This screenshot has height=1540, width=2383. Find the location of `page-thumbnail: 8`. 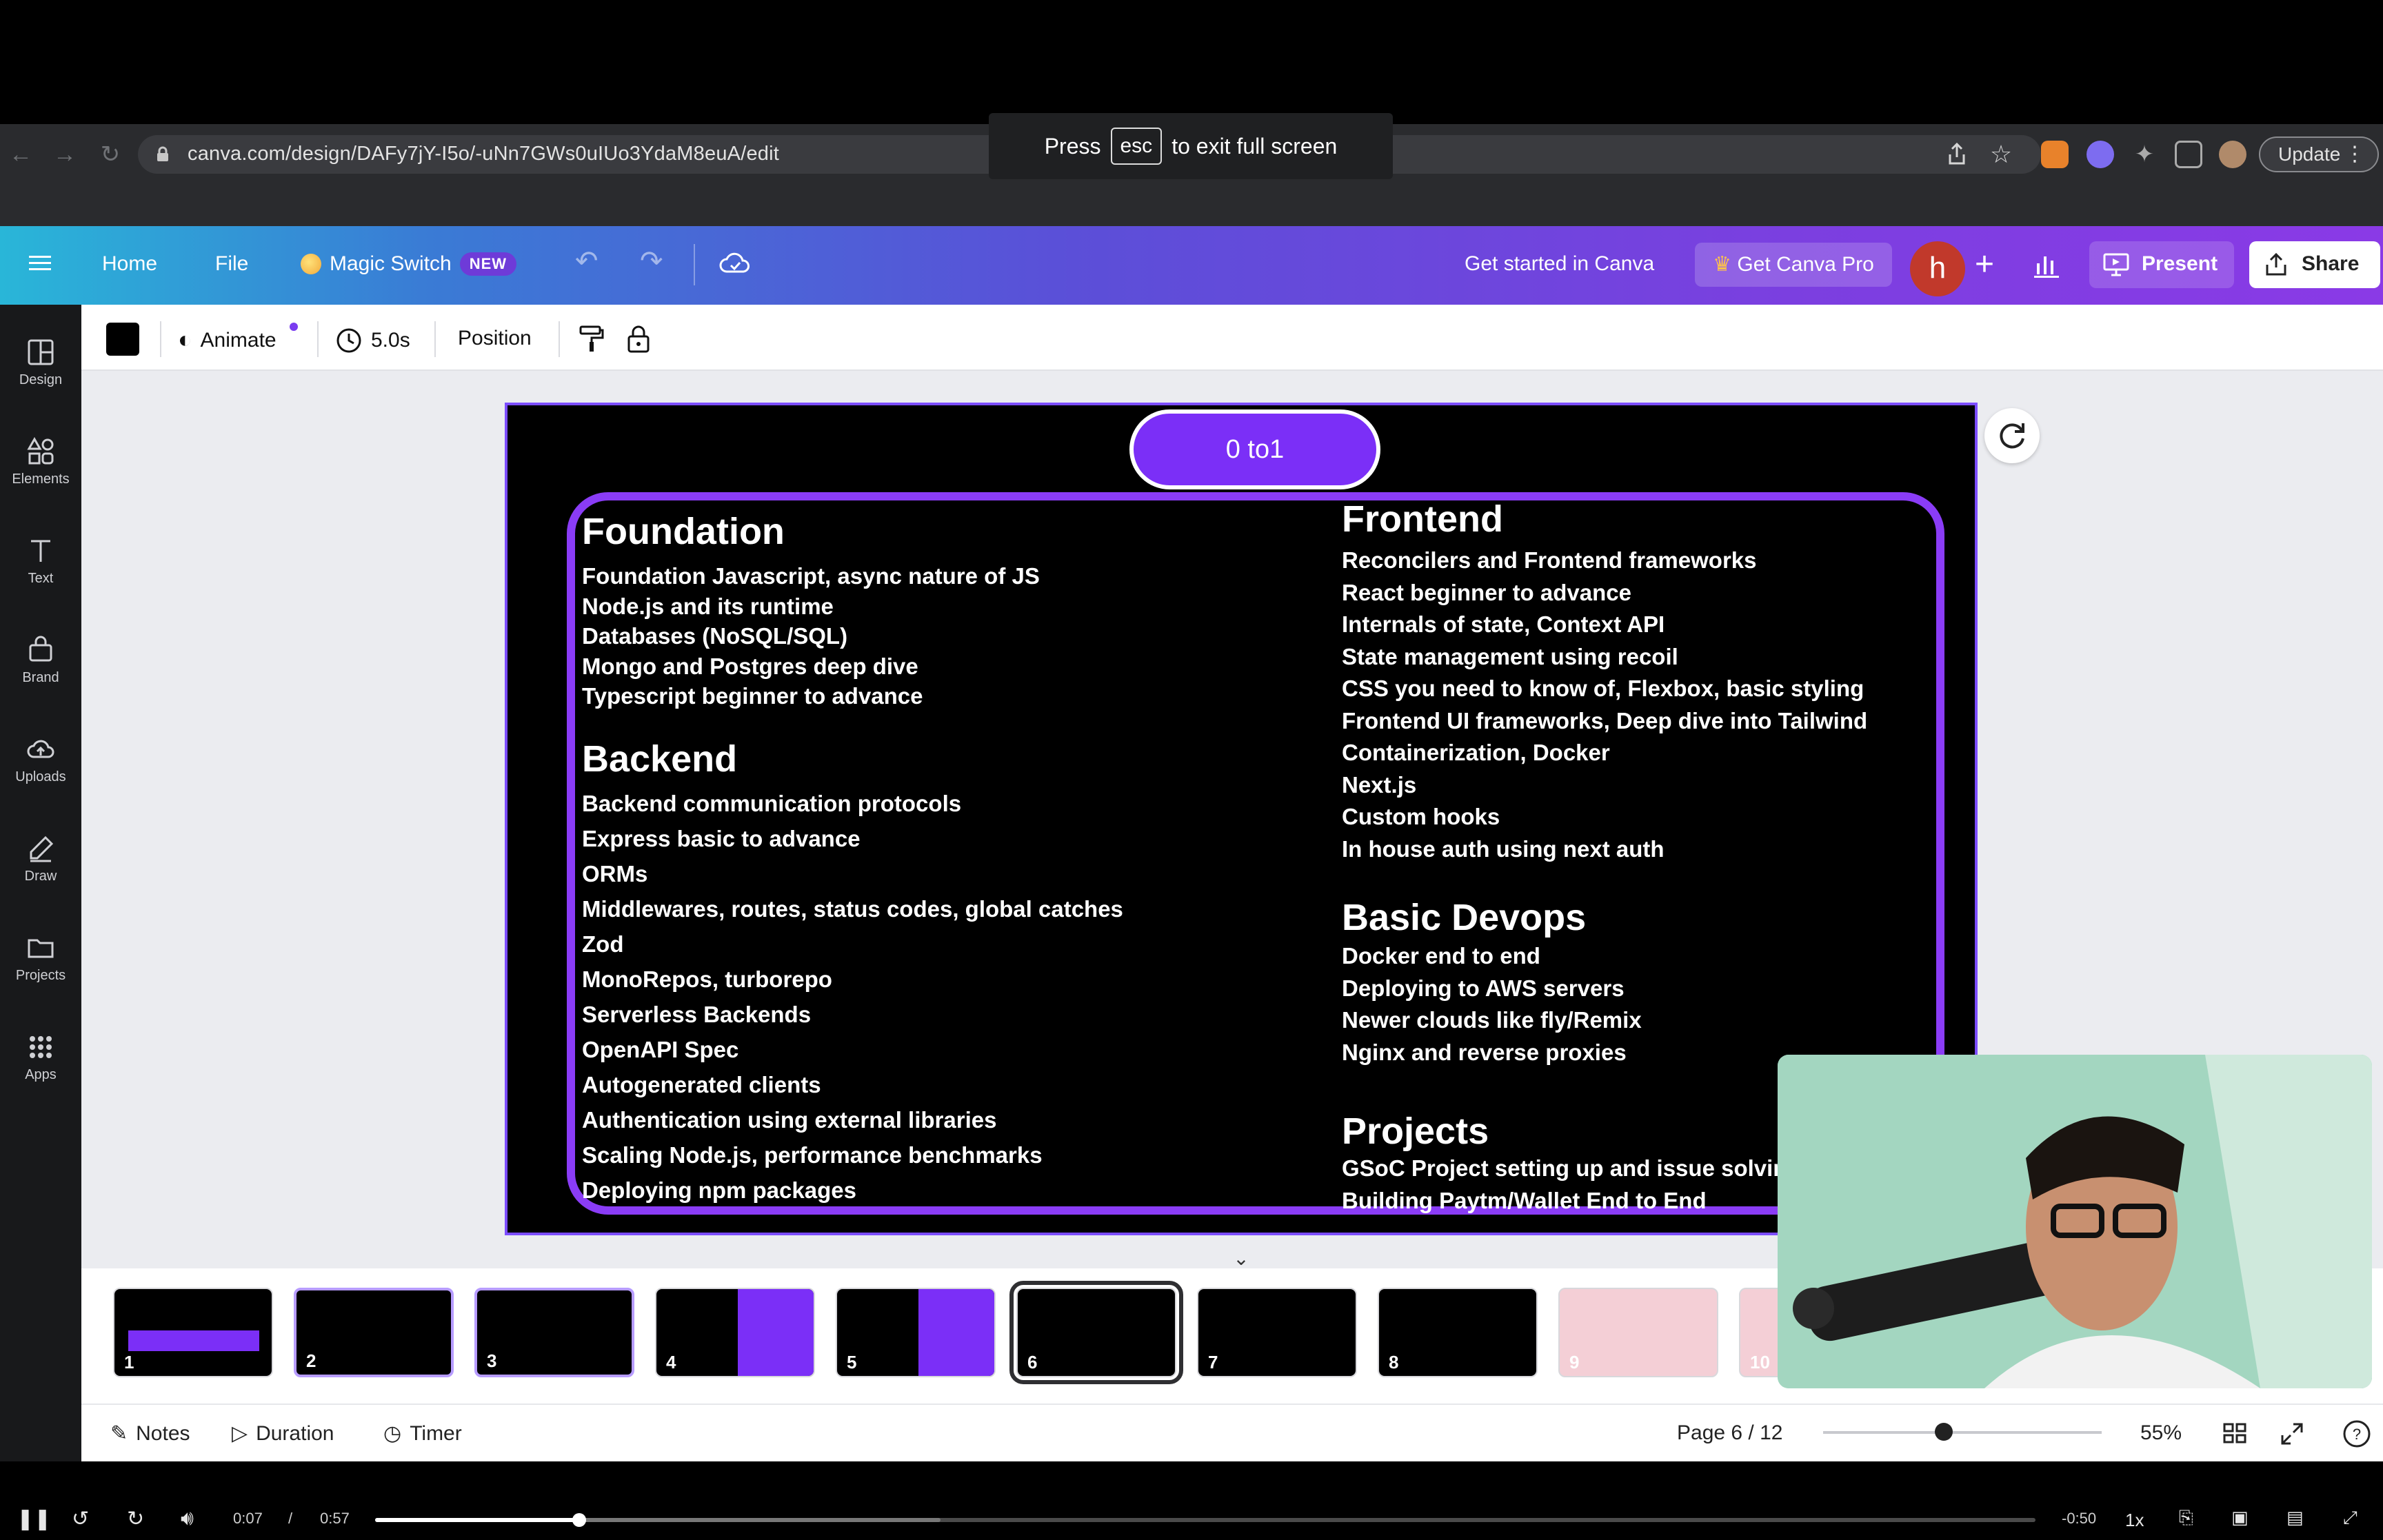

page-thumbnail: 8 is located at coordinates (1458, 1333).